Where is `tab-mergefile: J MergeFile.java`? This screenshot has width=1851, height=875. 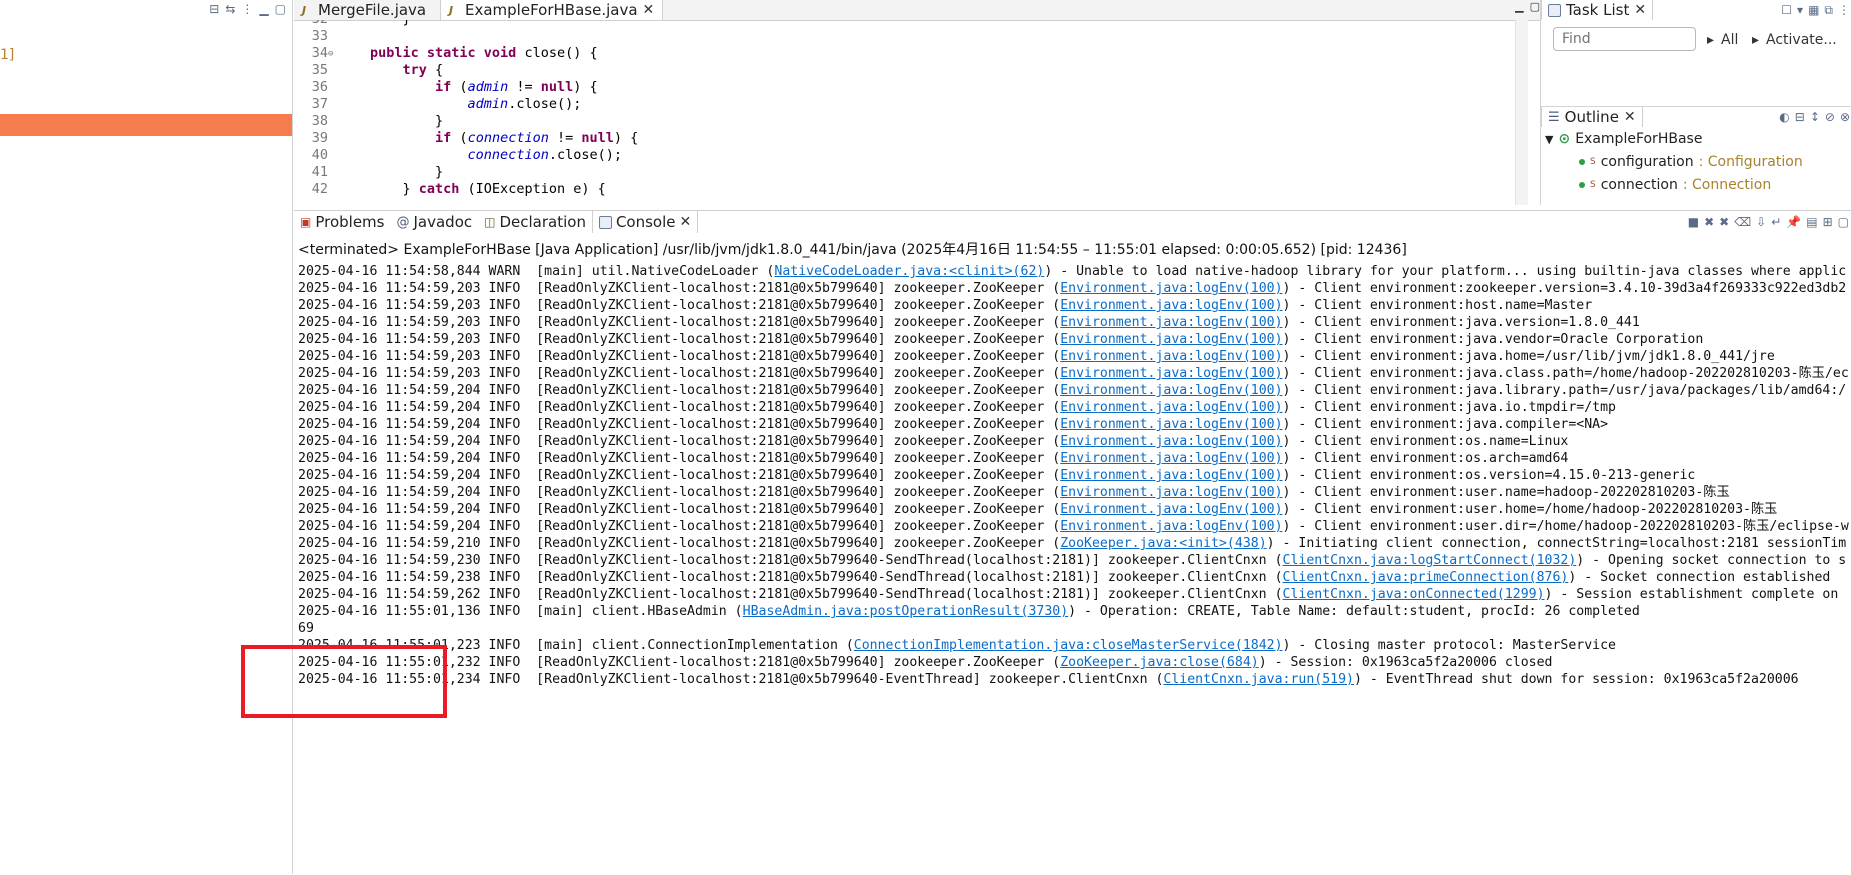
tab-mergefile: J MergeFile.java is located at coordinates (364, 10).